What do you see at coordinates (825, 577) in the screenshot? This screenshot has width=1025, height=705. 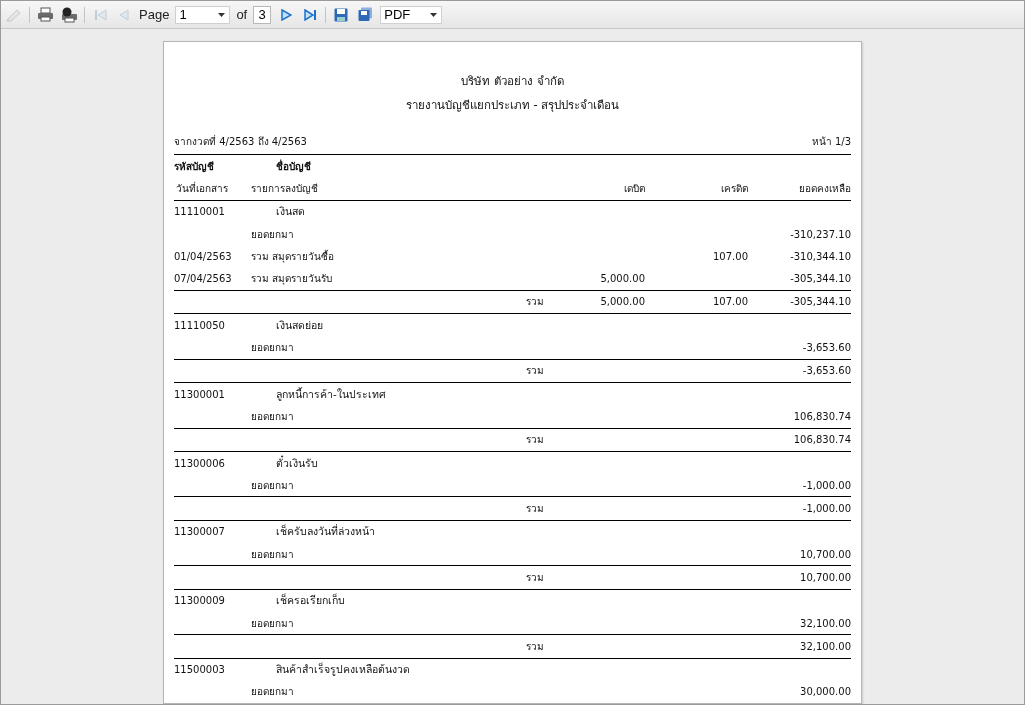 I see `balance-total: 10,700.00` at bounding box center [825, 577].